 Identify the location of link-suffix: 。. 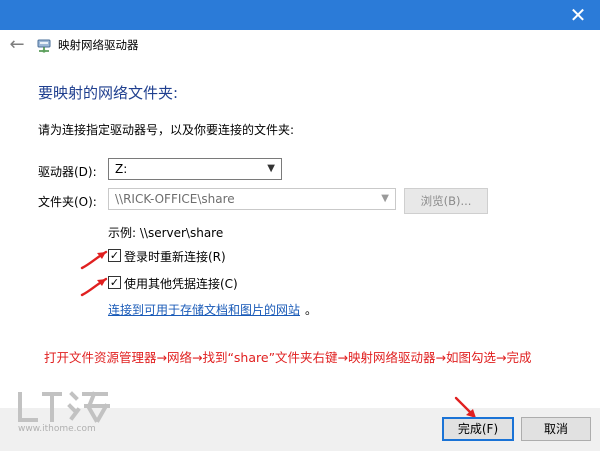
(311, 310).